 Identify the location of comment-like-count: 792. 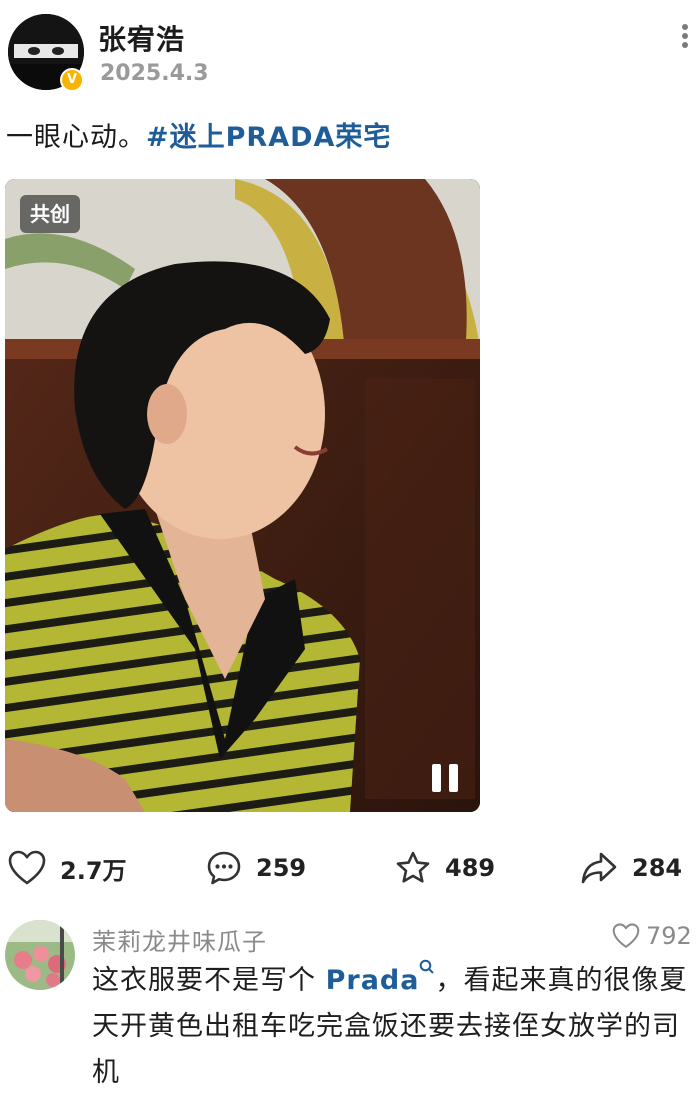
(669, 936).